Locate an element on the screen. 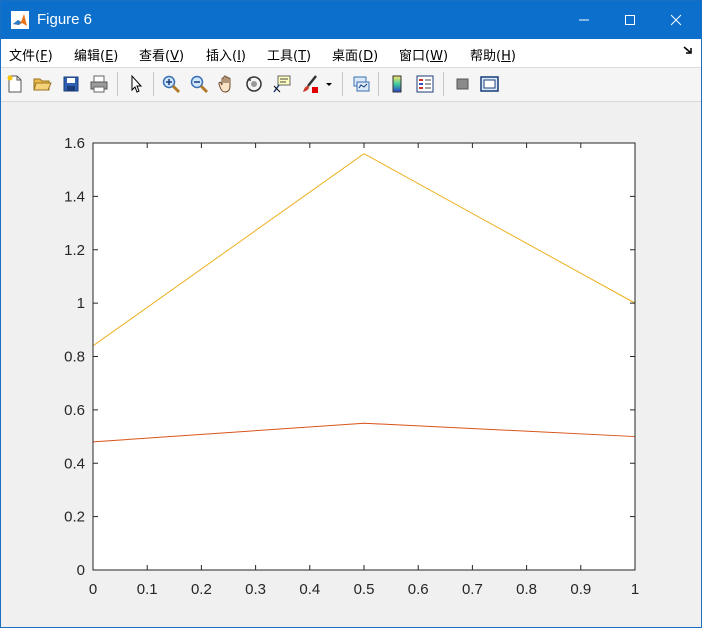 This screenshot has height=628, width=702. brush-button is located at coordinates (310, 84).